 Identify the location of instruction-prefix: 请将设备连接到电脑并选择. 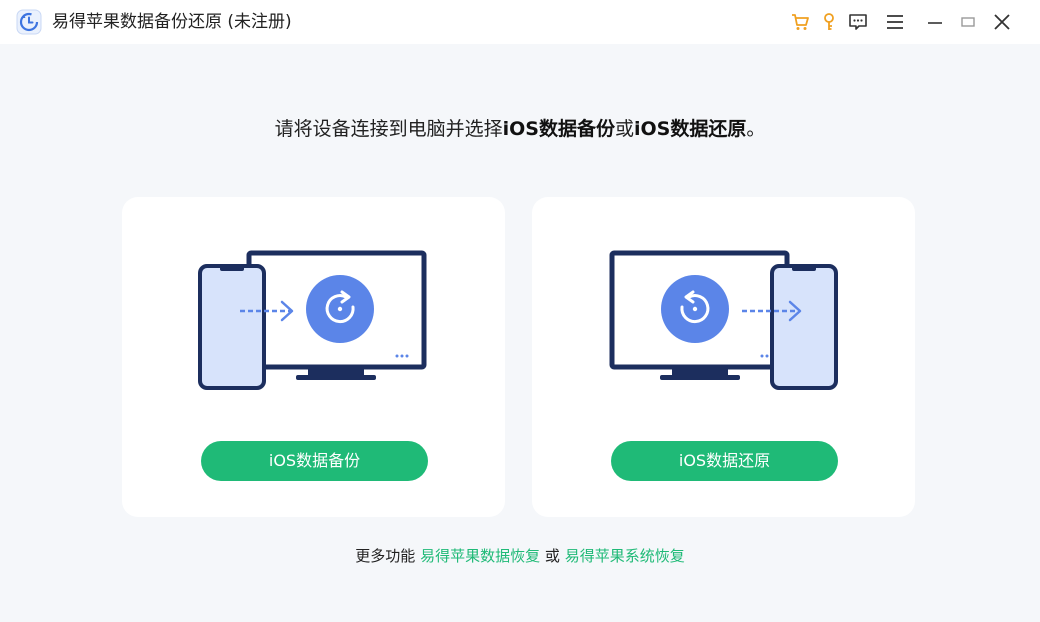
(388, 129).